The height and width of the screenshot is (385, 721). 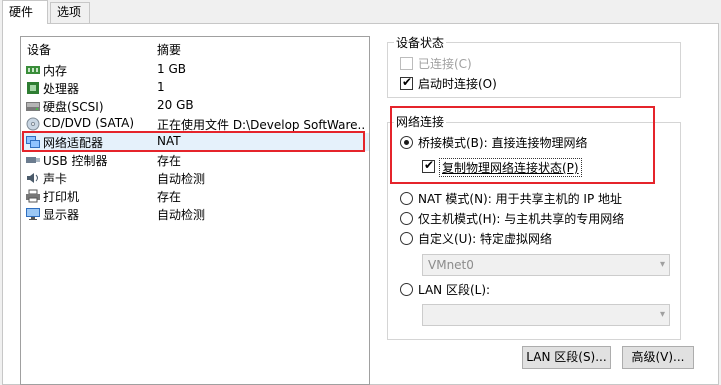 What do you see at coordinates (546, 265) in the screenshot?
I see `custom-network-select: VMnet0 ▾` at bounding box center [546, 265].